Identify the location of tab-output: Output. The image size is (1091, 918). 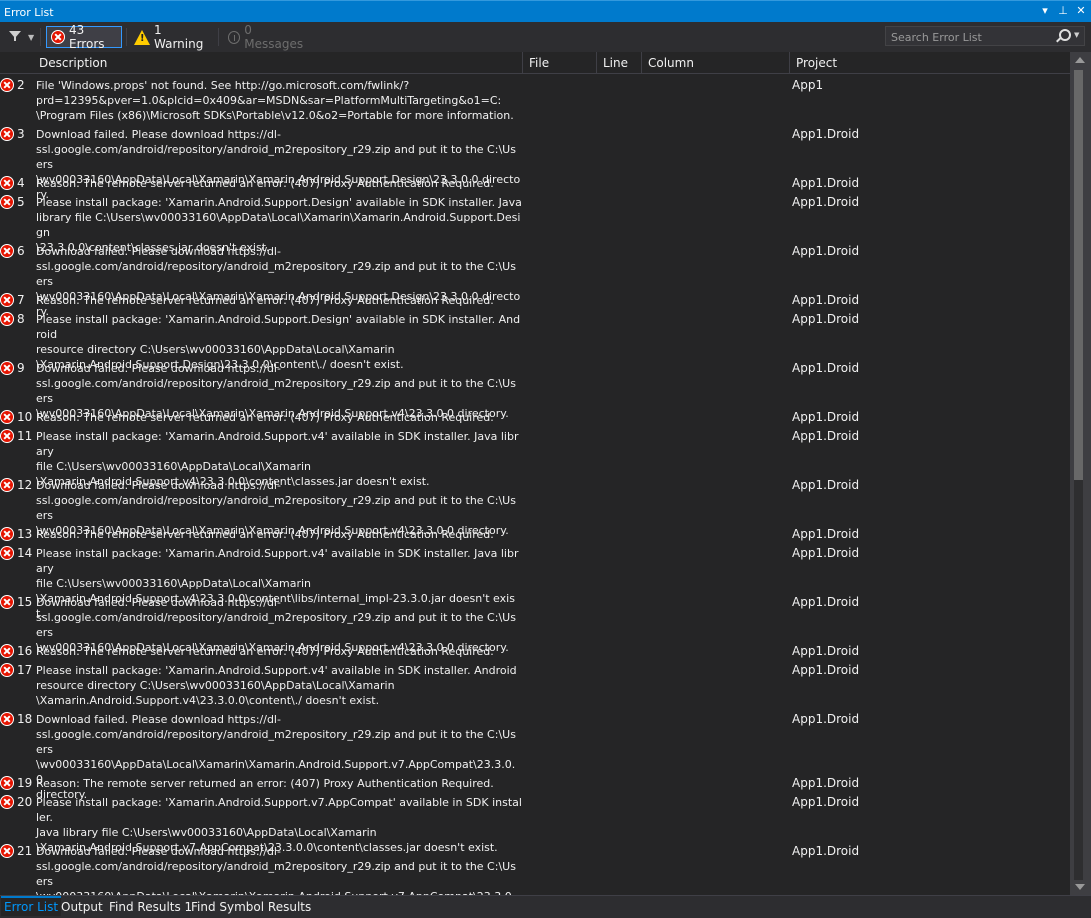
(82, 907).